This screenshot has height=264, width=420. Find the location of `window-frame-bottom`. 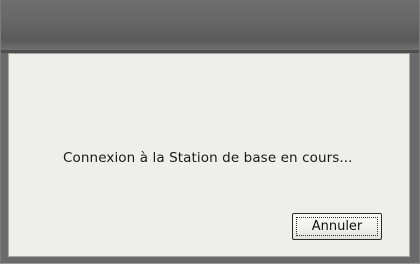

window-frame-bottom is located at coordinates (210, 260).